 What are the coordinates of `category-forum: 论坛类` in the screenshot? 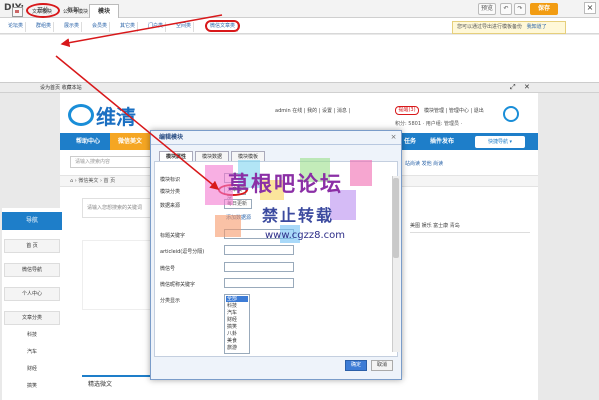 It's located at (16, 27).